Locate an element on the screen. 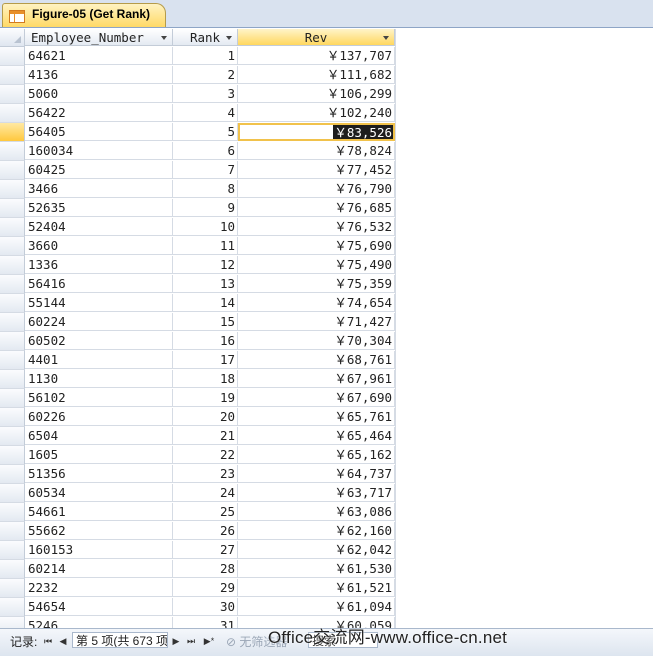 The image size is (653, 656). cell-employee-number: 64621 is located at coordinates (99, 56).